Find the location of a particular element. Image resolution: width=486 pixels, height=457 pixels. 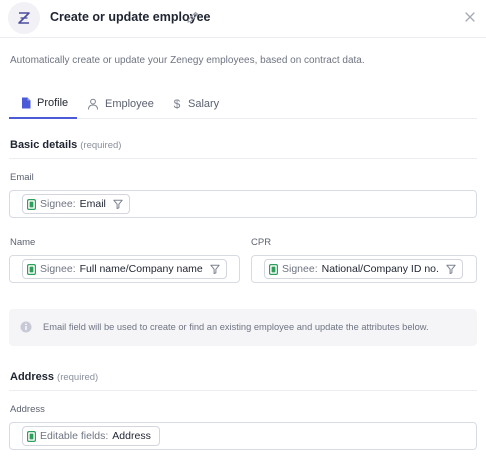

dialog-header: Create or update employee is located at coordinates (243, 19).